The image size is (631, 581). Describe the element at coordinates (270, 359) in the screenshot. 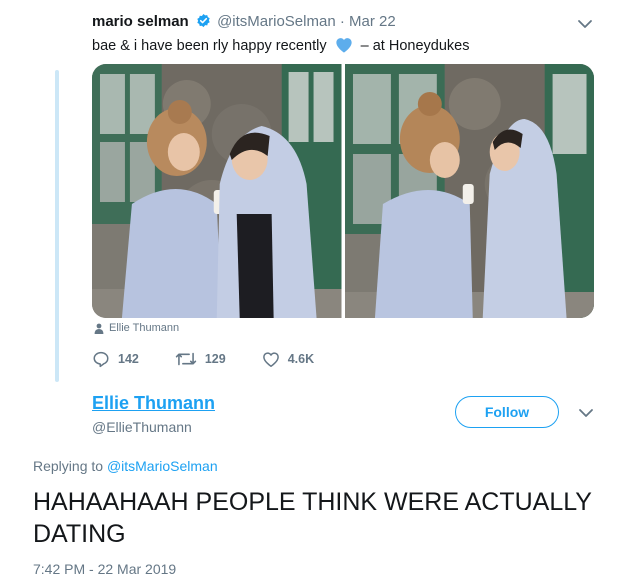

I see `like-icon` at that location.